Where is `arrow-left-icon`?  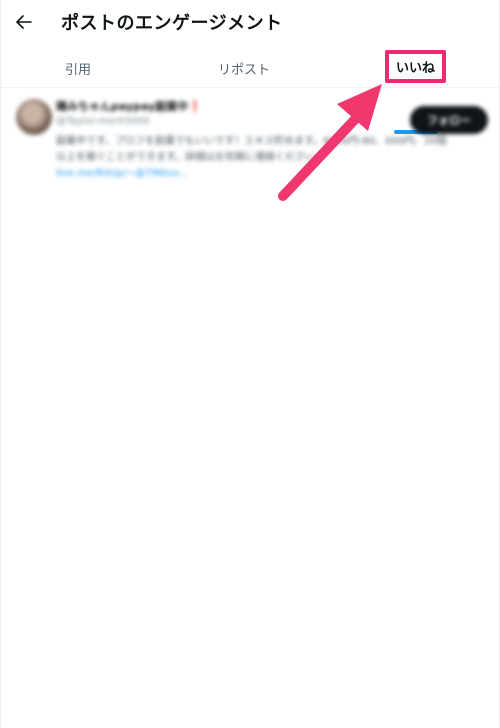 arrow-left-icon is located at coordinates (24, 22).